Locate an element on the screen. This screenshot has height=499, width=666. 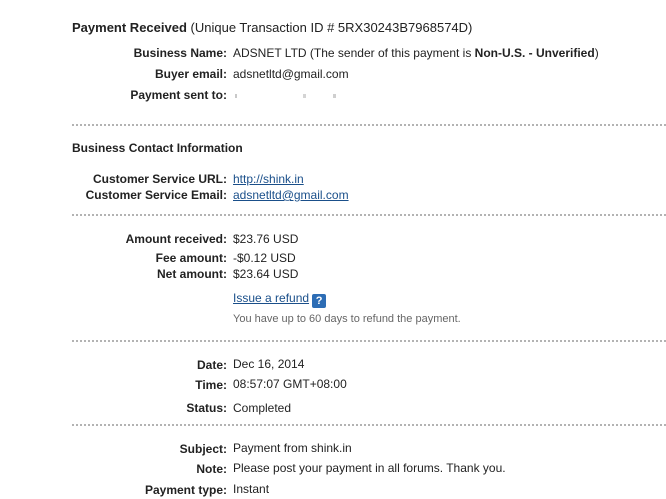
customer-service-url-label: Customer Service URL: is located at coordinates (159, 179).